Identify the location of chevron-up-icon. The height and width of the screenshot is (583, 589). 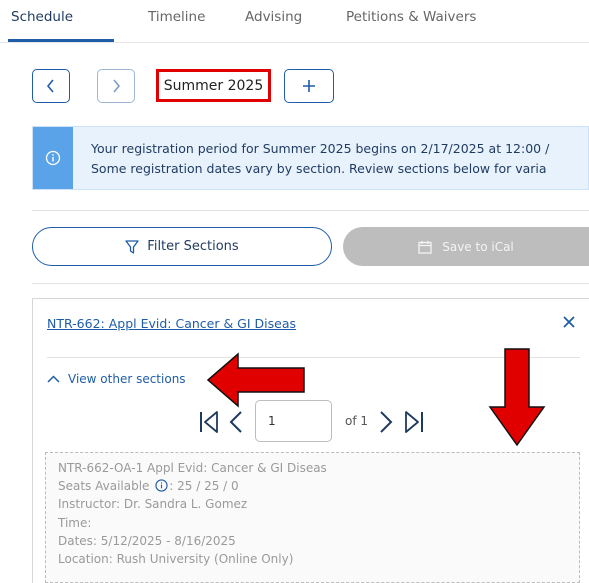
(53, 379).